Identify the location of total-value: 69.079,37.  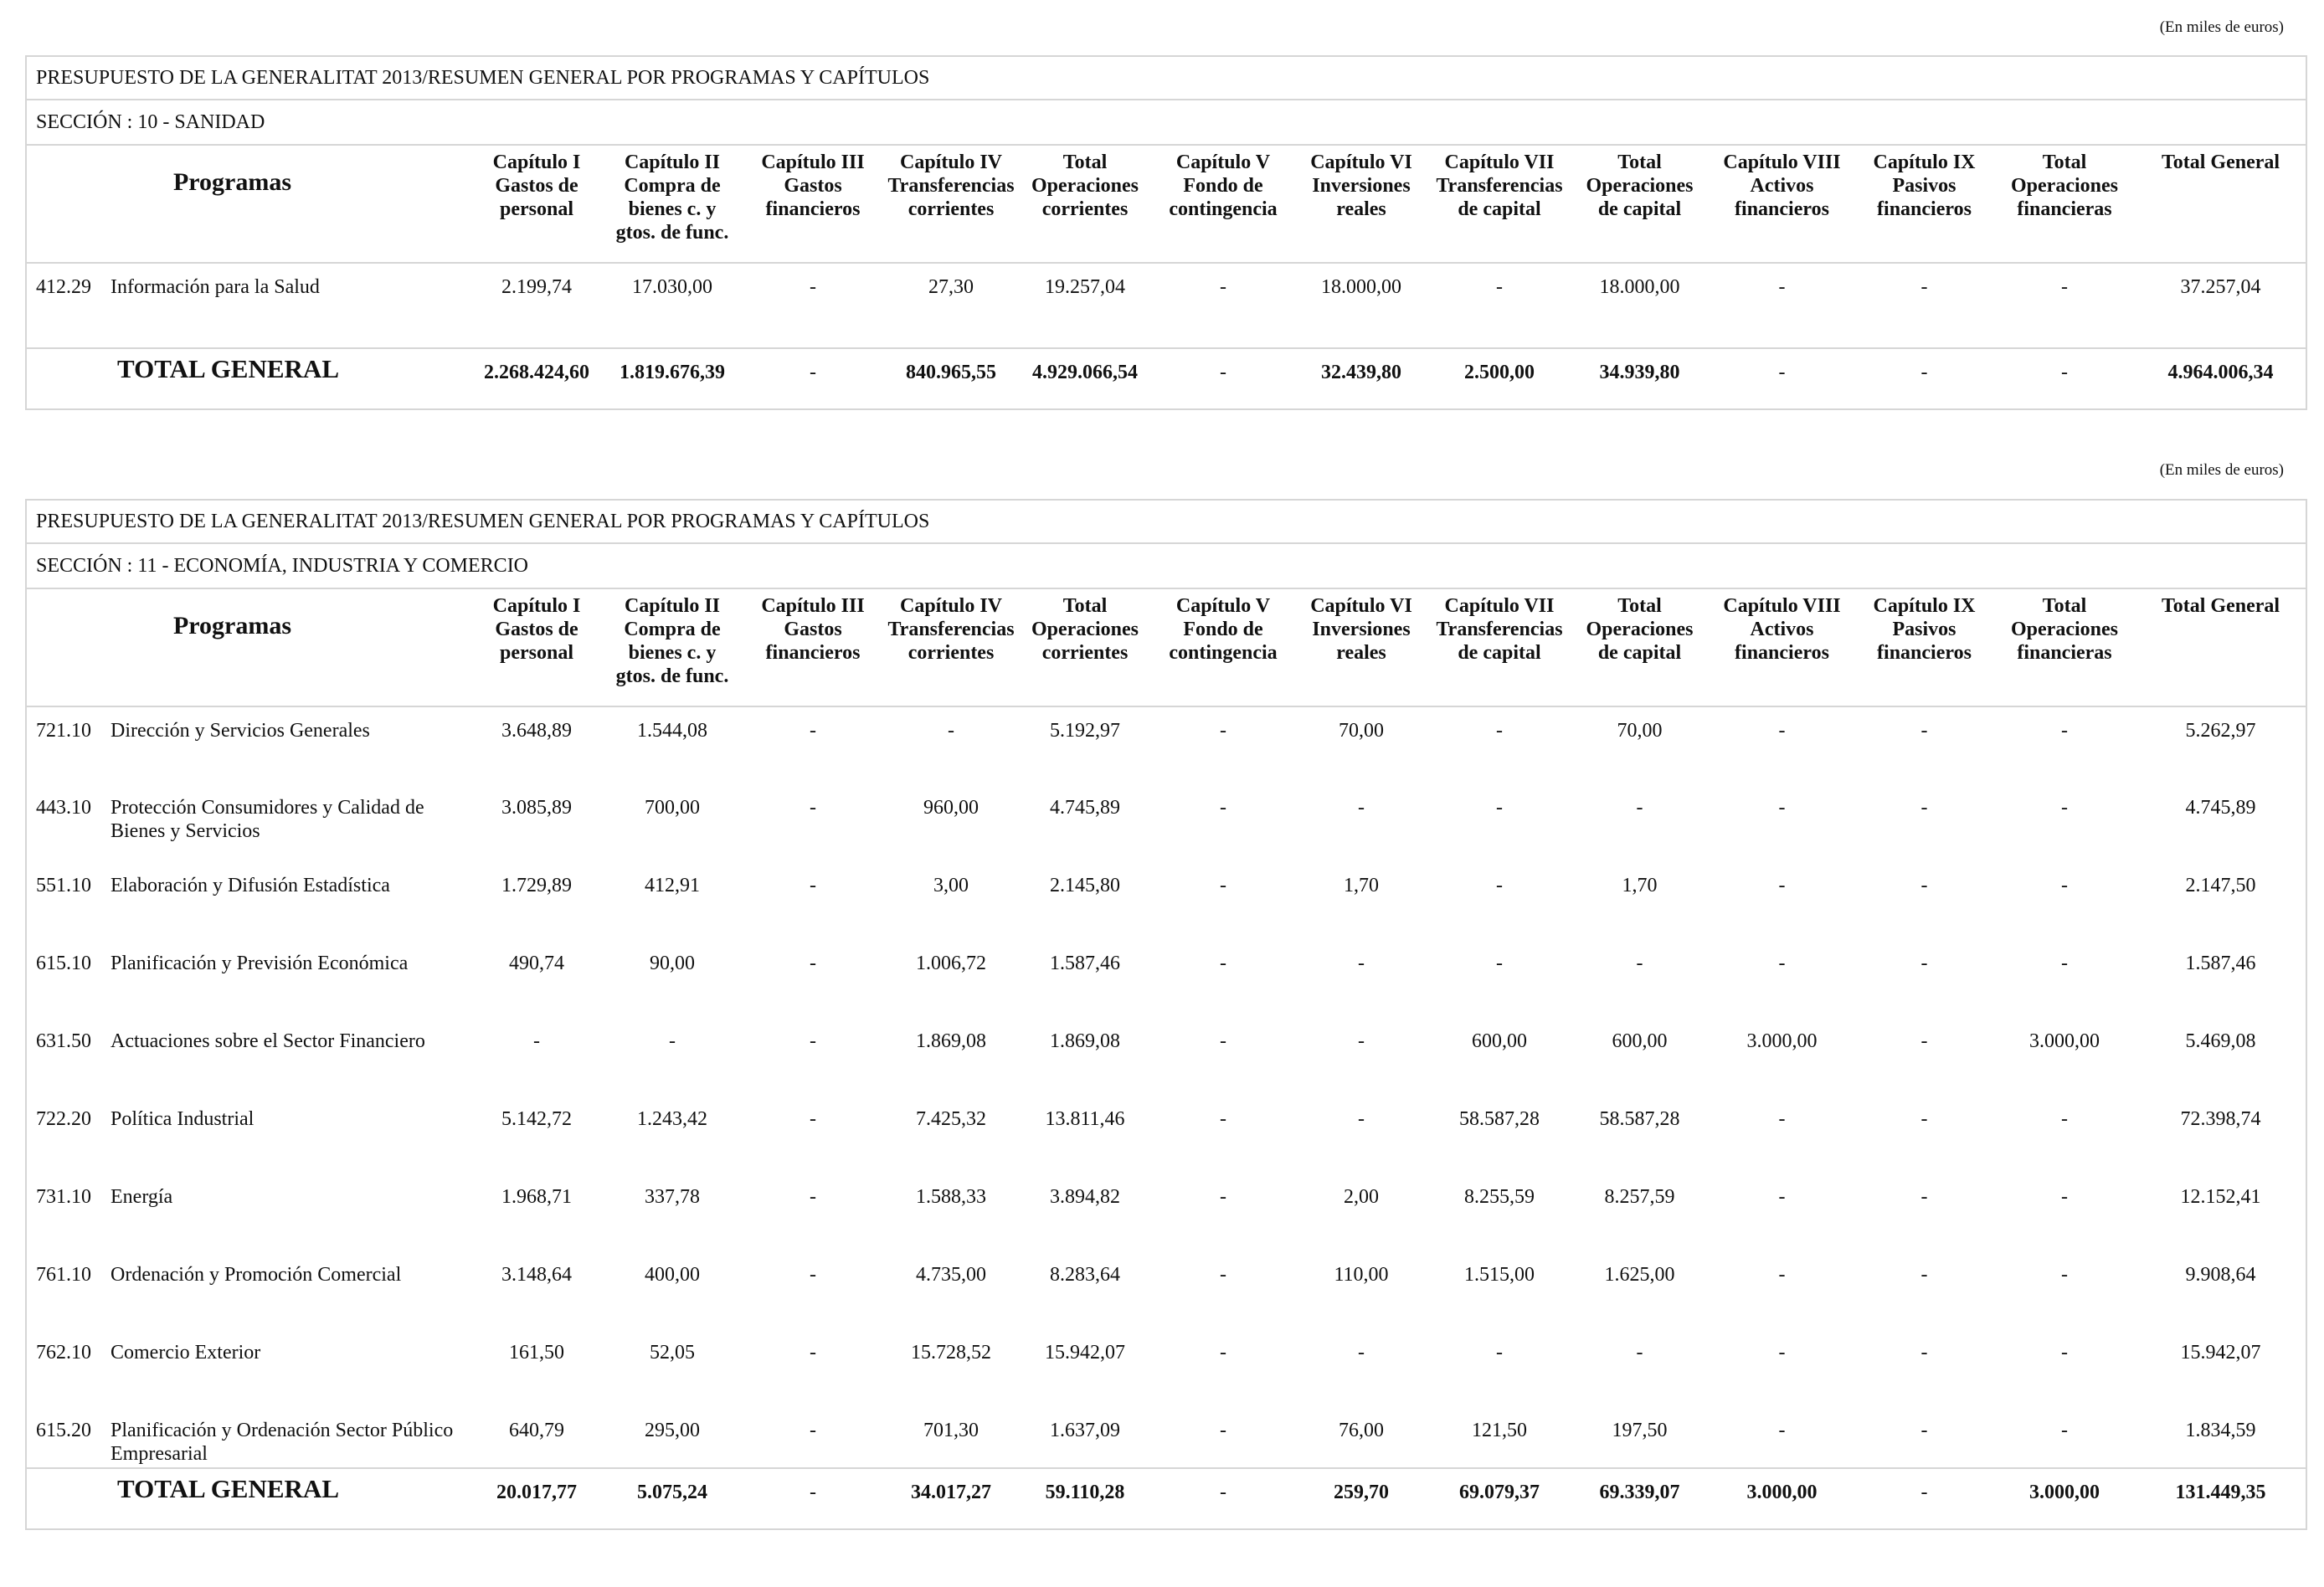
(1500, 1492).